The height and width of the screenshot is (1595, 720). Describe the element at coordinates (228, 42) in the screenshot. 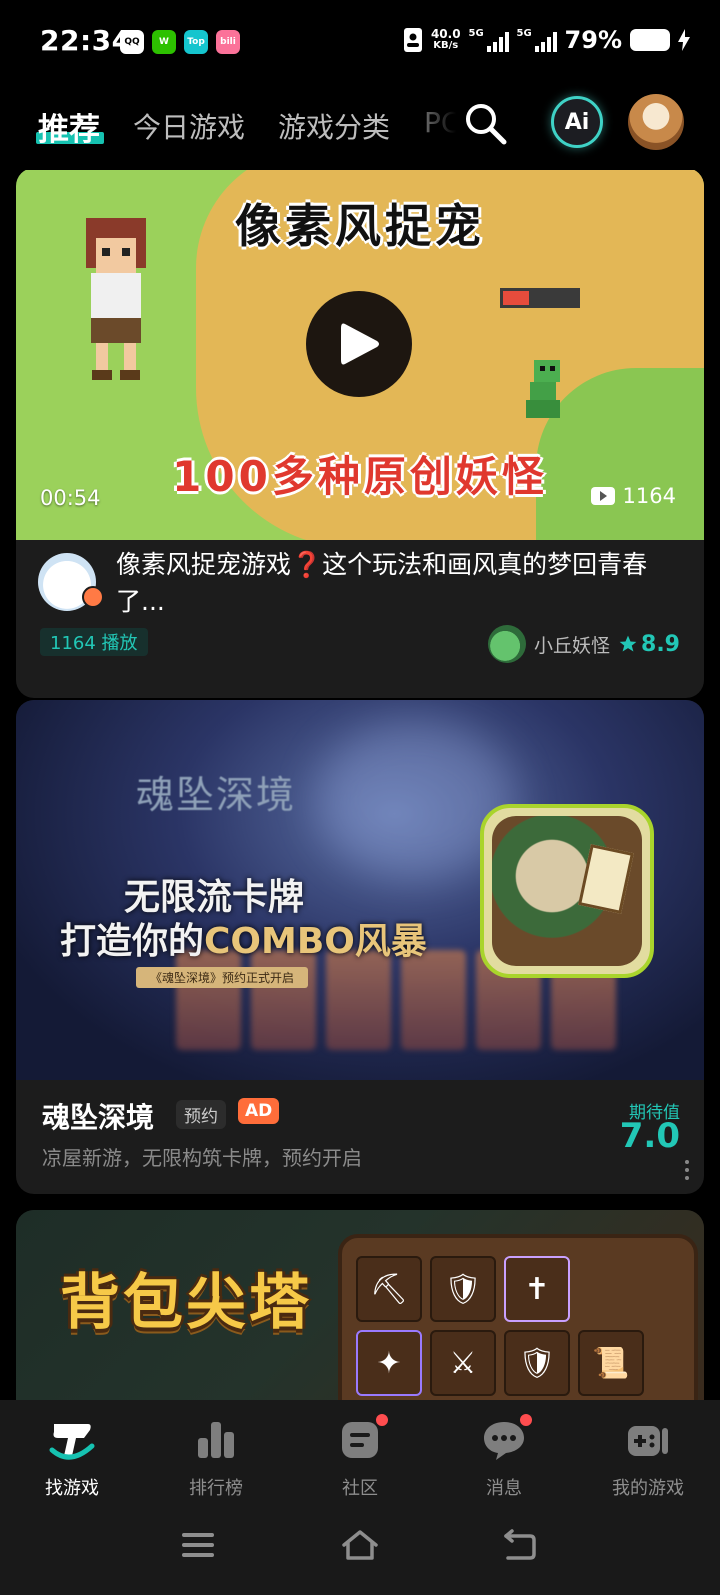

I see `bilibili-icon: bili` at that location.